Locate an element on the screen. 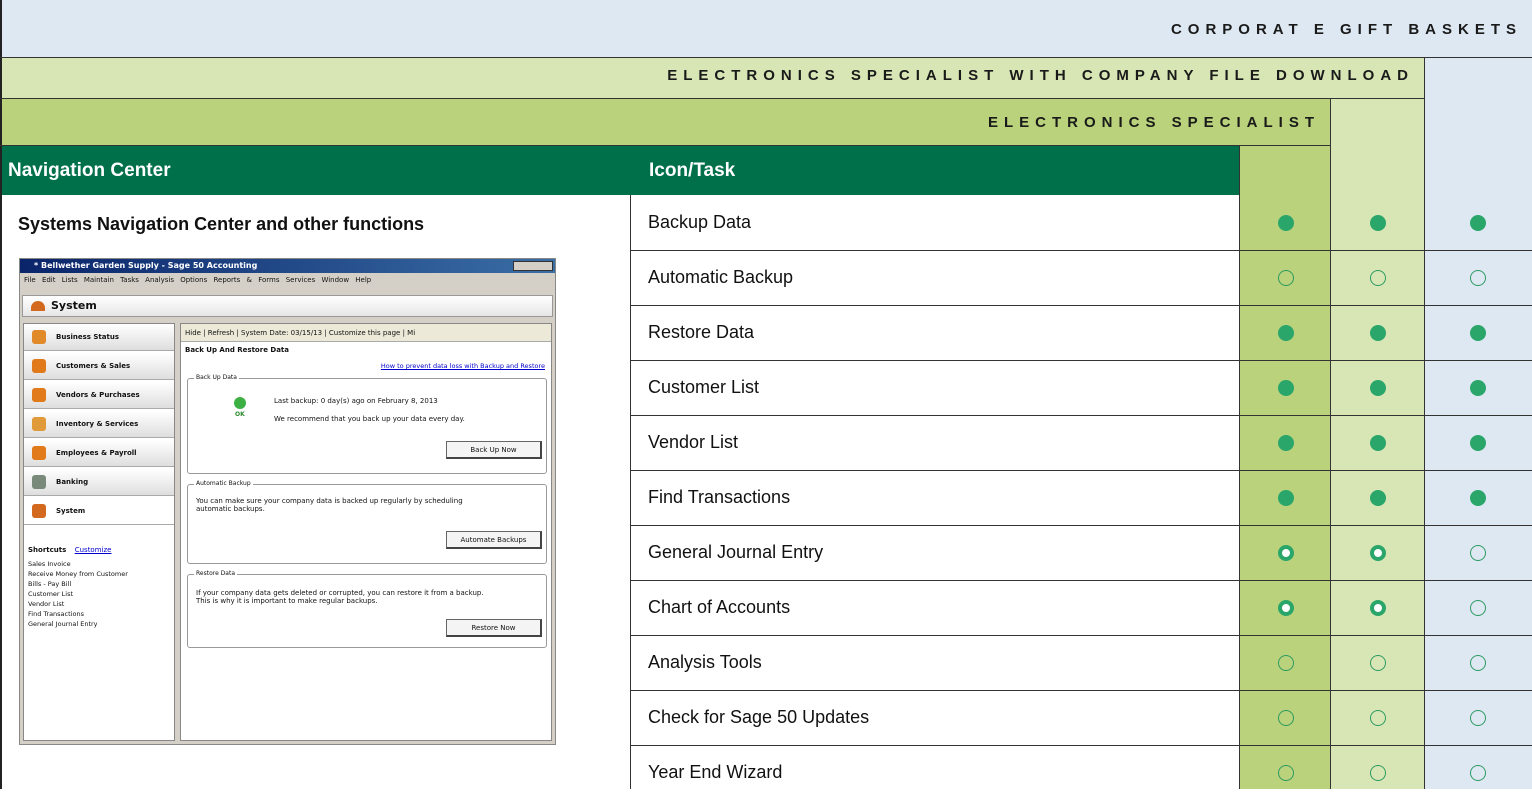 Image resolution: width=1532 pixels, height=800 pixels. nav-item: Customers & Sales is located at coordinates (99, 366).